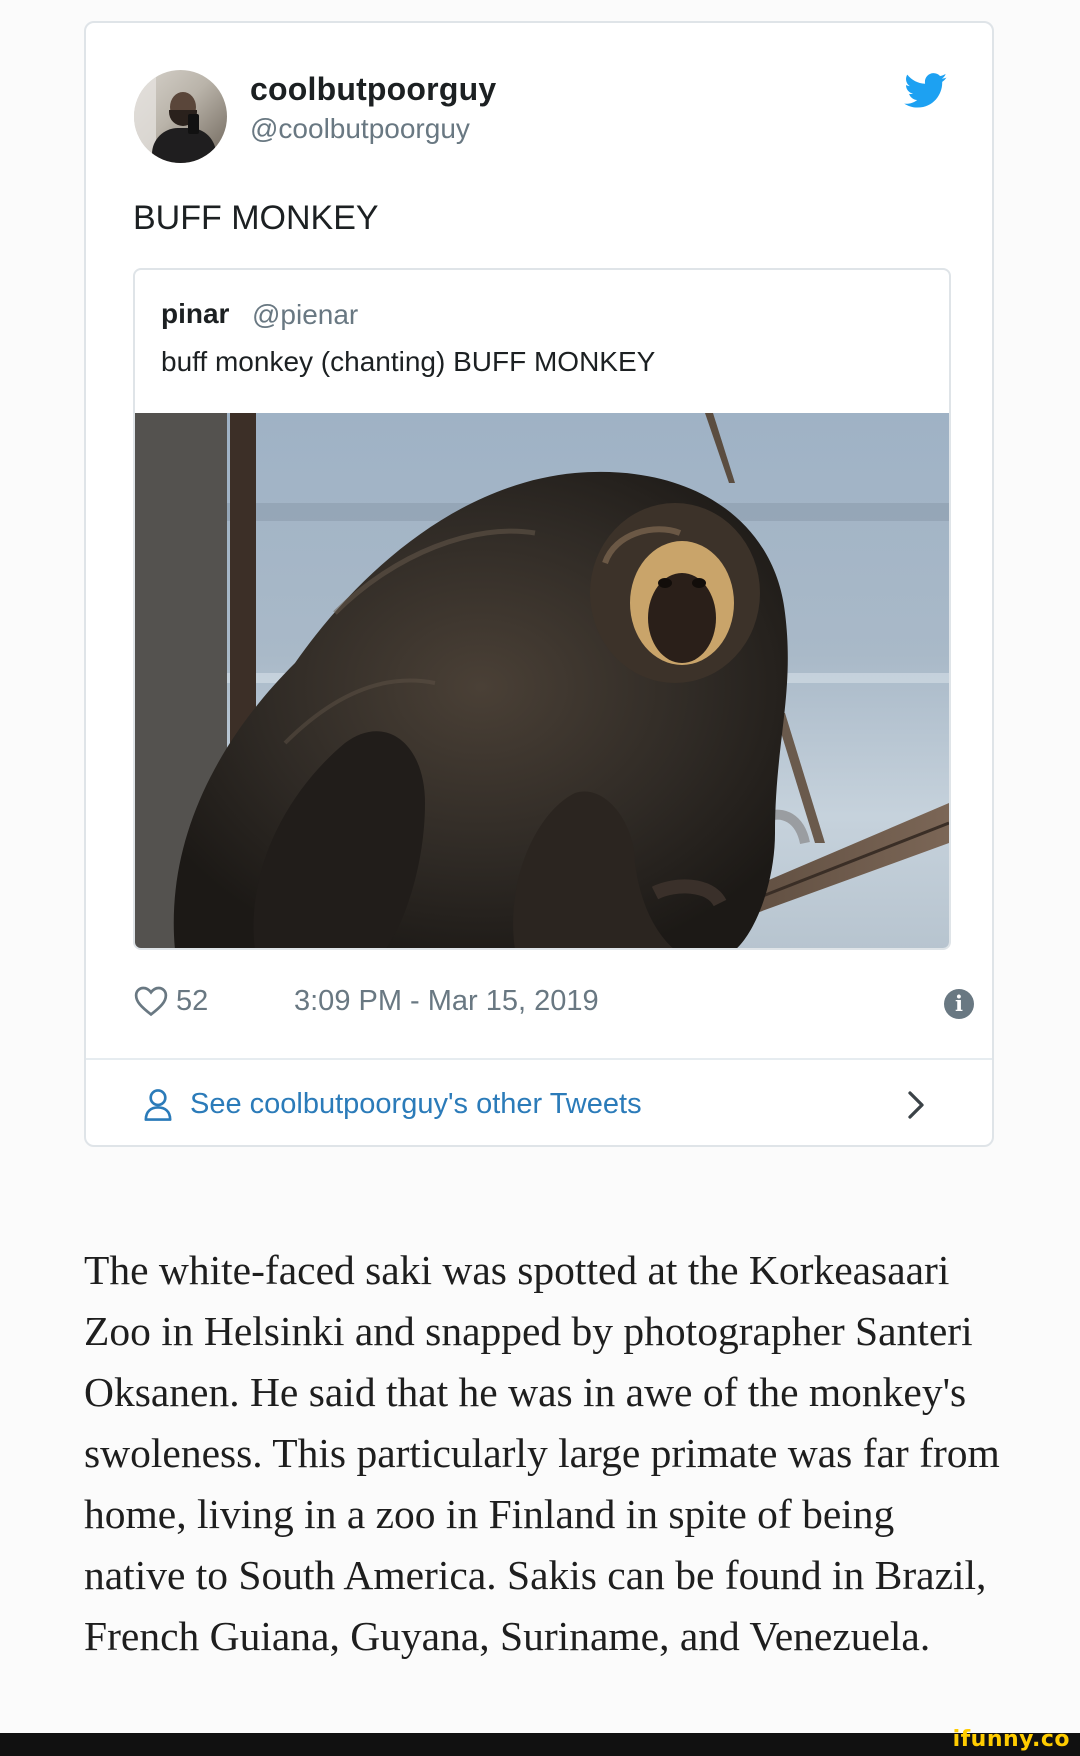  Describe the element at coordinates (416, 1104) in the screenshot. I see `see-other-tweets-label: See coolbutpoorguy's other Tweets` at that location.